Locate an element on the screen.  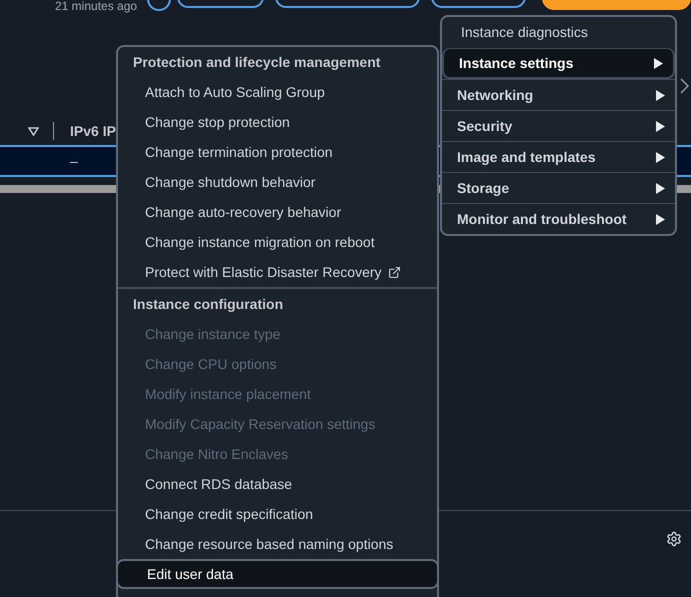
settings-icon is located at coordinates (674, 539).